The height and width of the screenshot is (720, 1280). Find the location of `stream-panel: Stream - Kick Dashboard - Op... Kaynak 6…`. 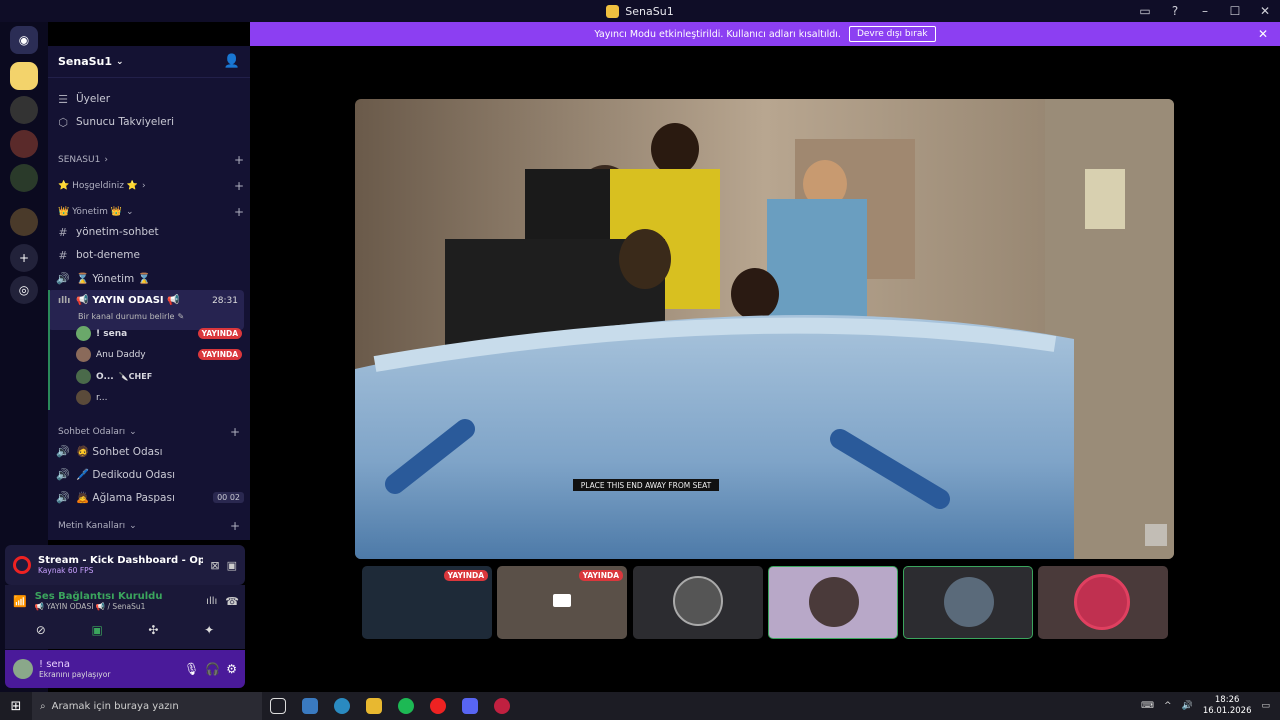

stream-panel: Stream - Kick Dashboard - Op... Kaynak 6… is located at coordinates (125, 565).